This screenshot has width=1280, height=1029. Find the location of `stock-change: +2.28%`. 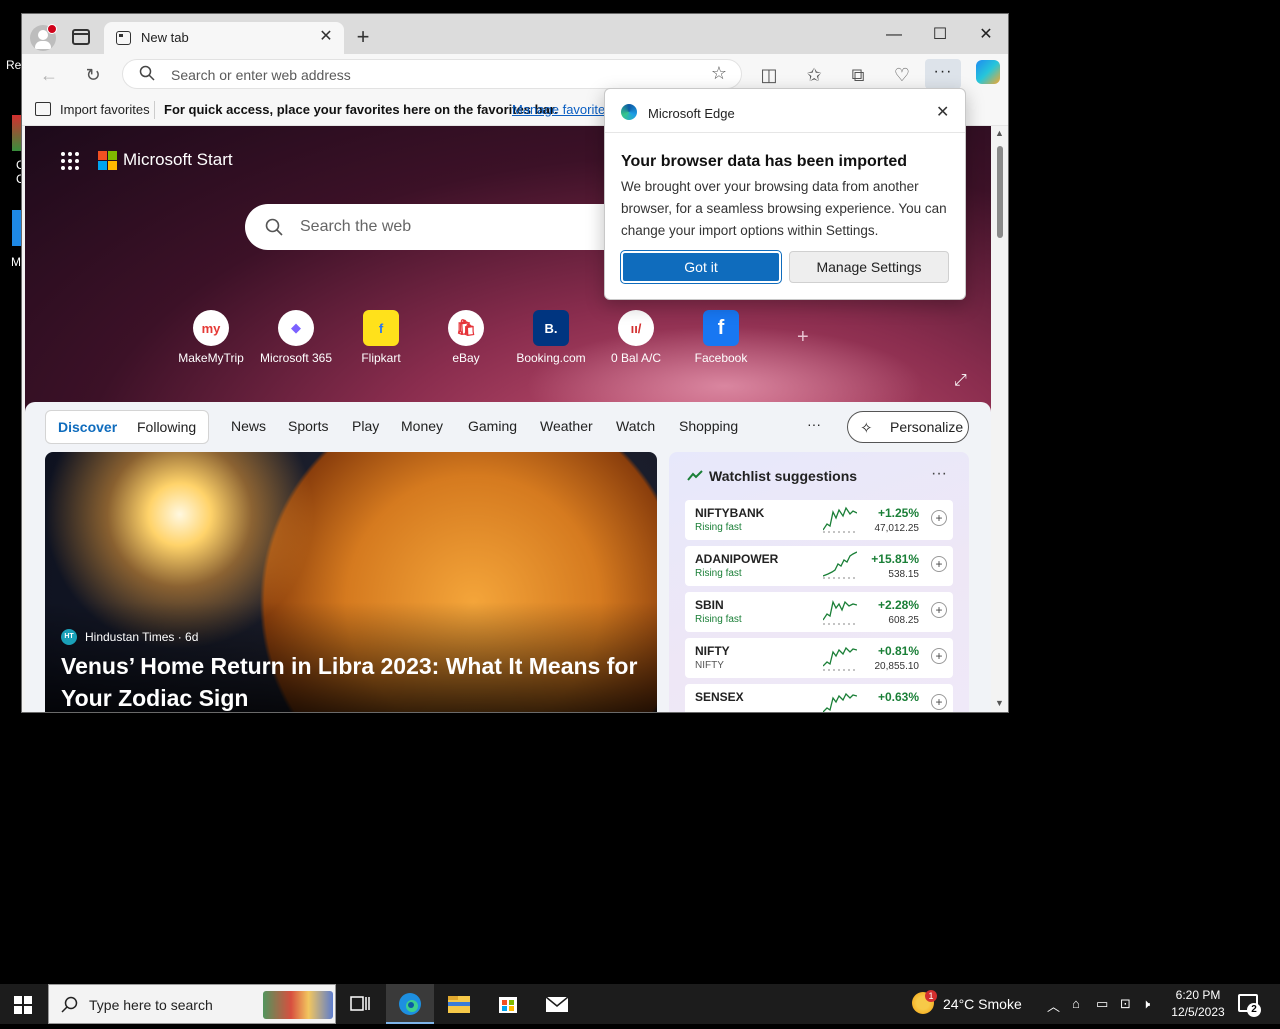

stock-change: +2.28% is located at coordinates (898, 605).